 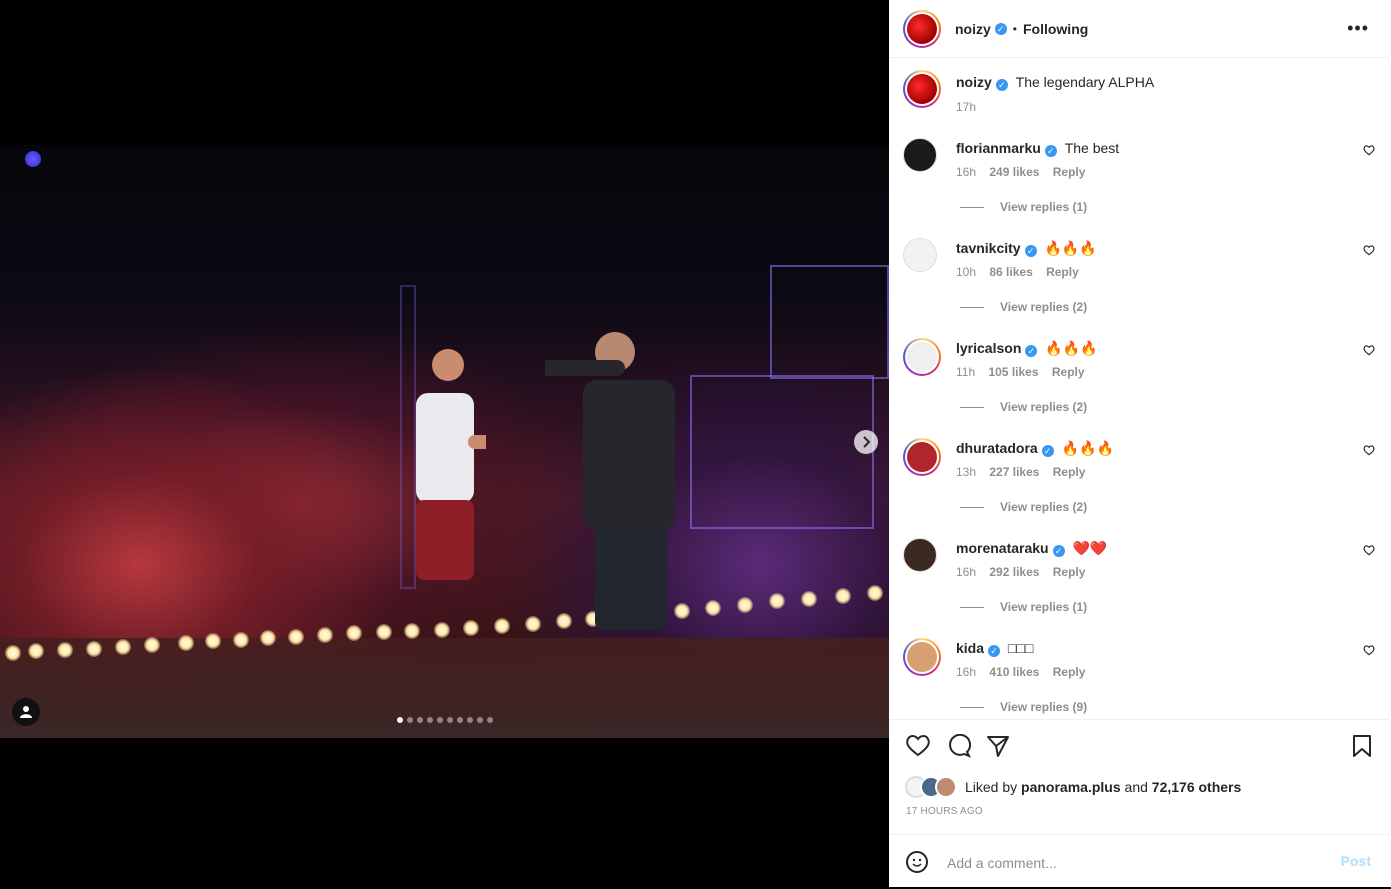 I want to click on post-comment-button: Post, so click(x=1356, y=861).